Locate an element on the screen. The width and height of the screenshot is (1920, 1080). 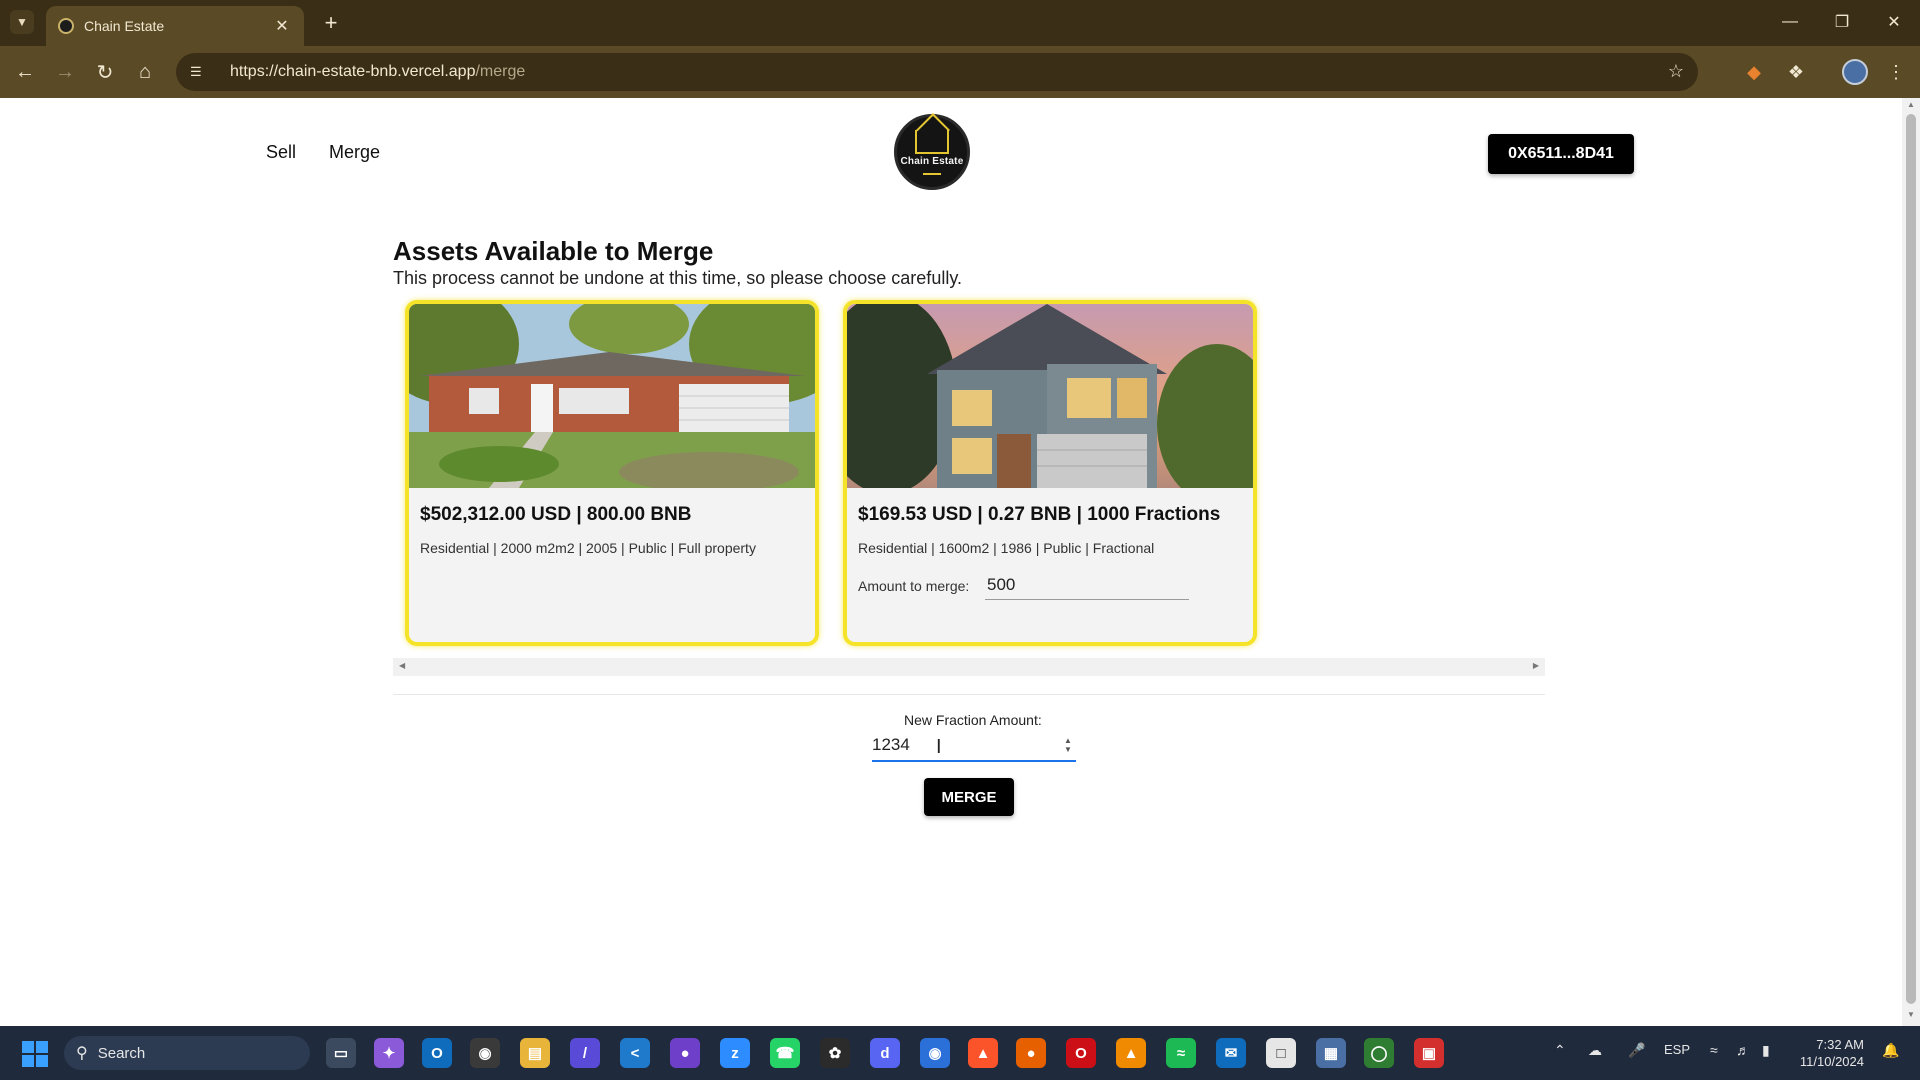
discord-icon: d is located at coordinates (885, 1053).